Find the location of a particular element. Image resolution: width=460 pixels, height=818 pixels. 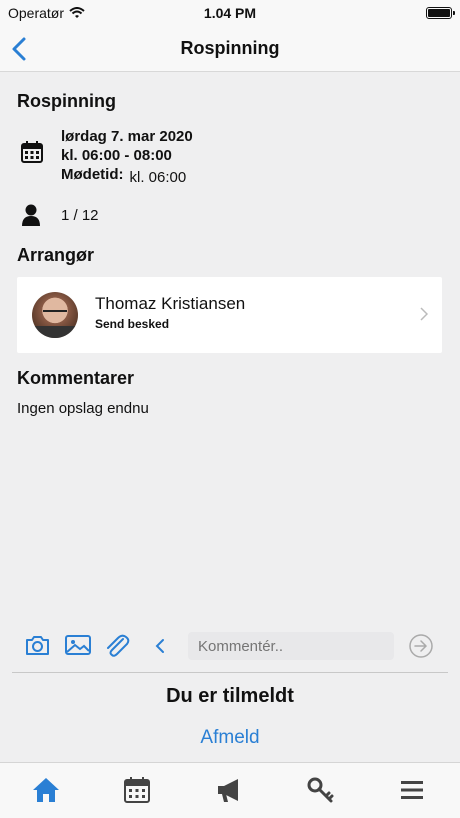

clock: 1.04 PM is located at coordinates (230, 13).